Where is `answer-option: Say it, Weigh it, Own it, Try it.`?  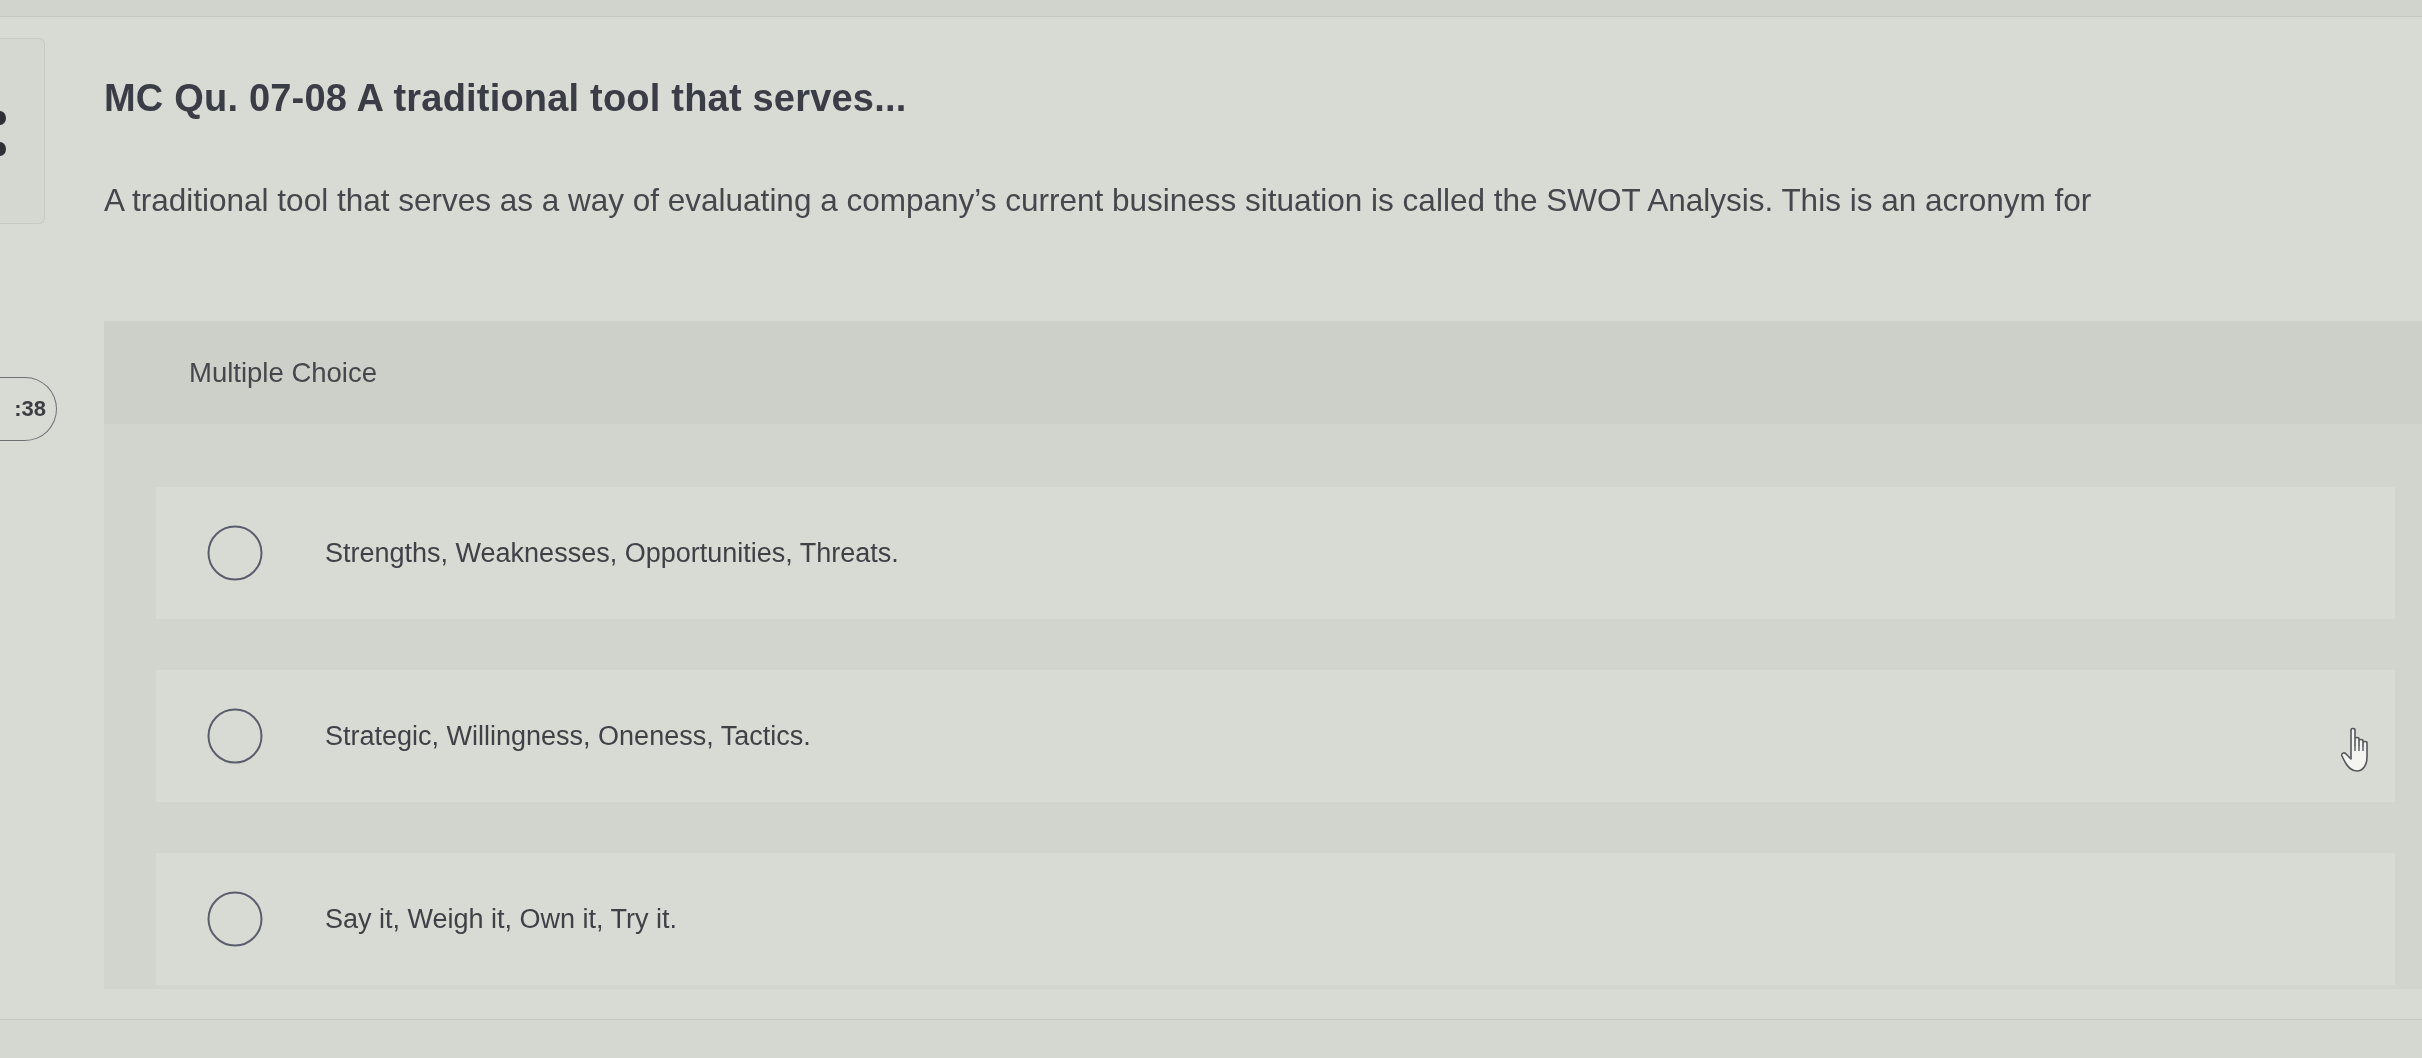 answer-option: Say it, Weigh it, Own it, Try it. is located at coordinates (1275, 919).